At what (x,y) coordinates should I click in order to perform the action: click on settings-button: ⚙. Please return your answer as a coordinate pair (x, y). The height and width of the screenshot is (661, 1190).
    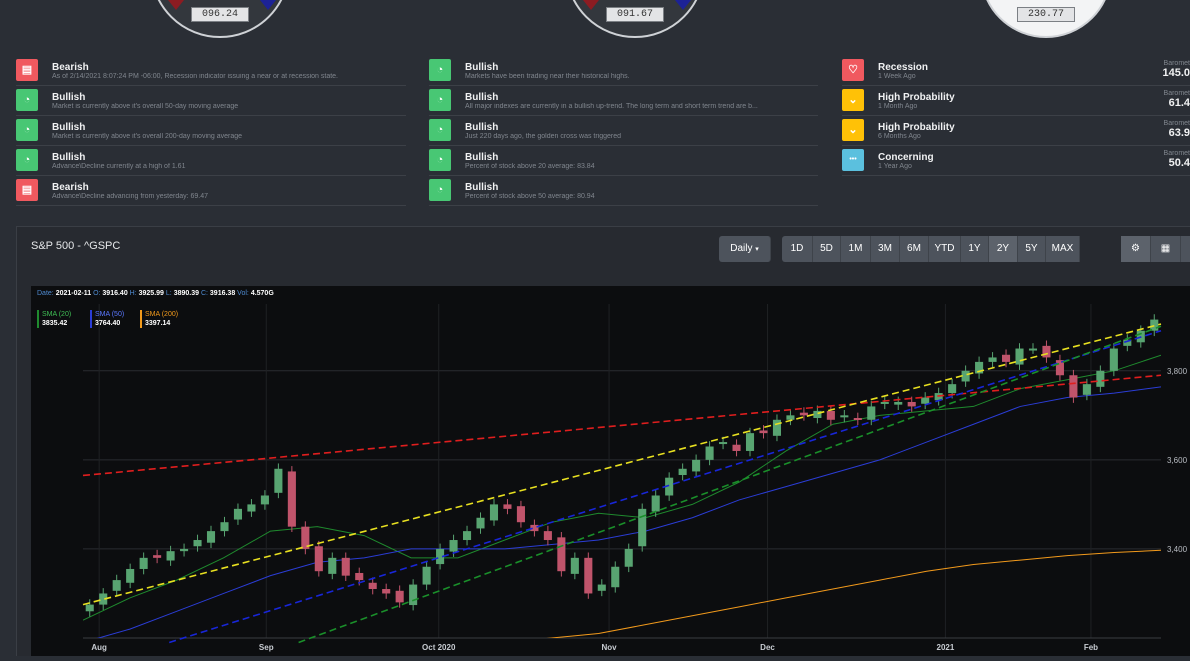
    Looking at the image, I should click on (1136, 249).